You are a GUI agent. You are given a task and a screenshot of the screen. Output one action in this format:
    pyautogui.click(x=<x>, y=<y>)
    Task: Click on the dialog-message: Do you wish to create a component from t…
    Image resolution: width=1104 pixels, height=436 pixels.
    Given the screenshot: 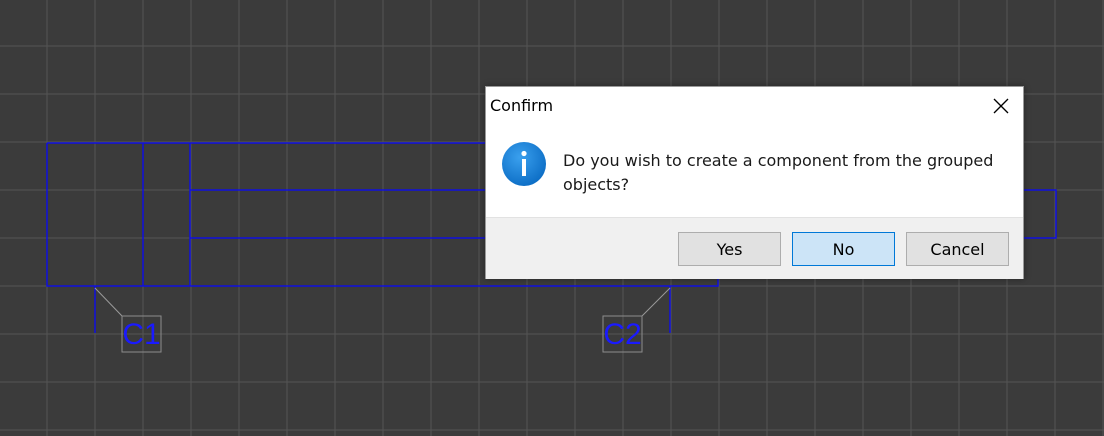 What is the action you would take?
    pyautogui.click(x=778, y=172)
    